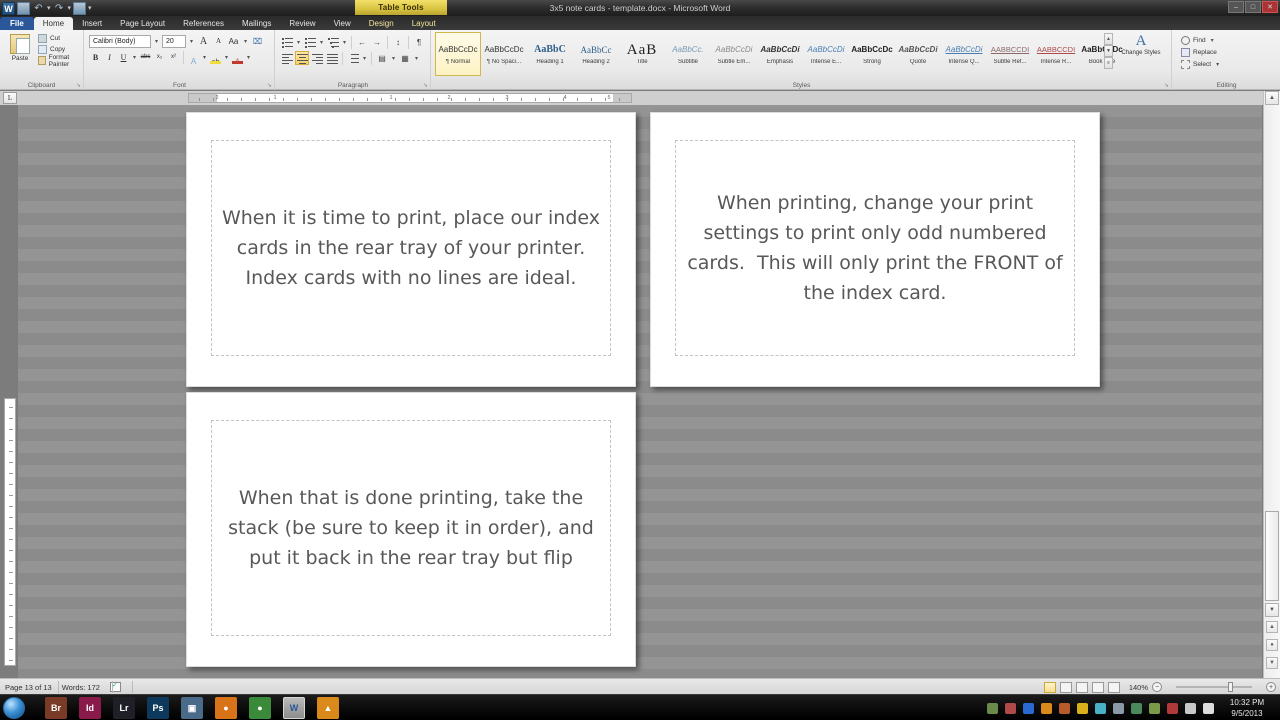 This screenshot has width=1280, height=720. I want to click on web-layout-view-button, so click(1082, 687).